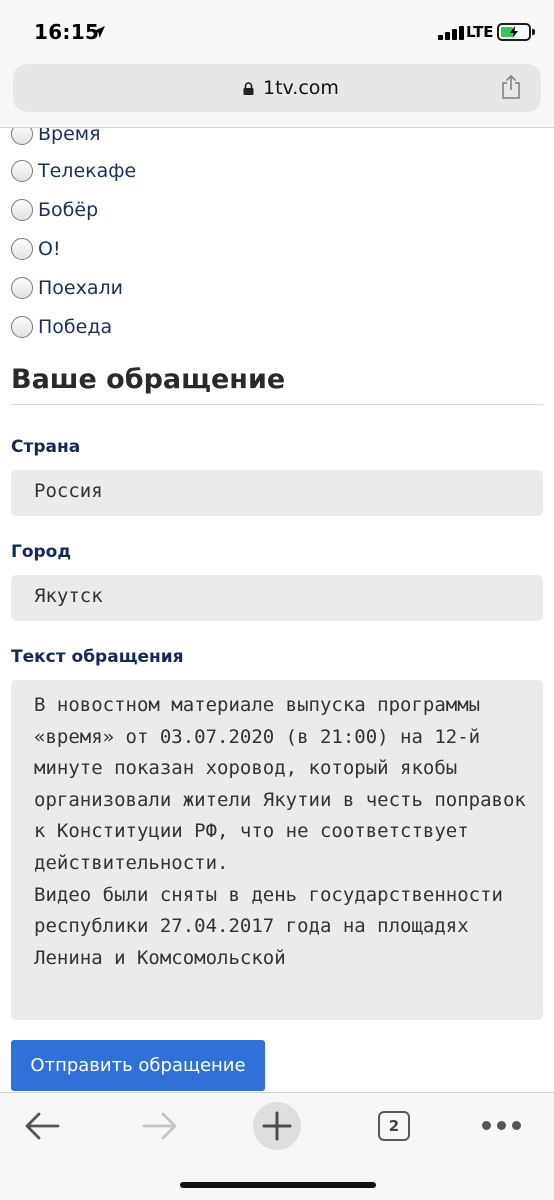 This screenshot has width=554, height=1200. Describe the element at coordinates (49, 249) in the screenshot. I see `radio-label: О!` at that location.